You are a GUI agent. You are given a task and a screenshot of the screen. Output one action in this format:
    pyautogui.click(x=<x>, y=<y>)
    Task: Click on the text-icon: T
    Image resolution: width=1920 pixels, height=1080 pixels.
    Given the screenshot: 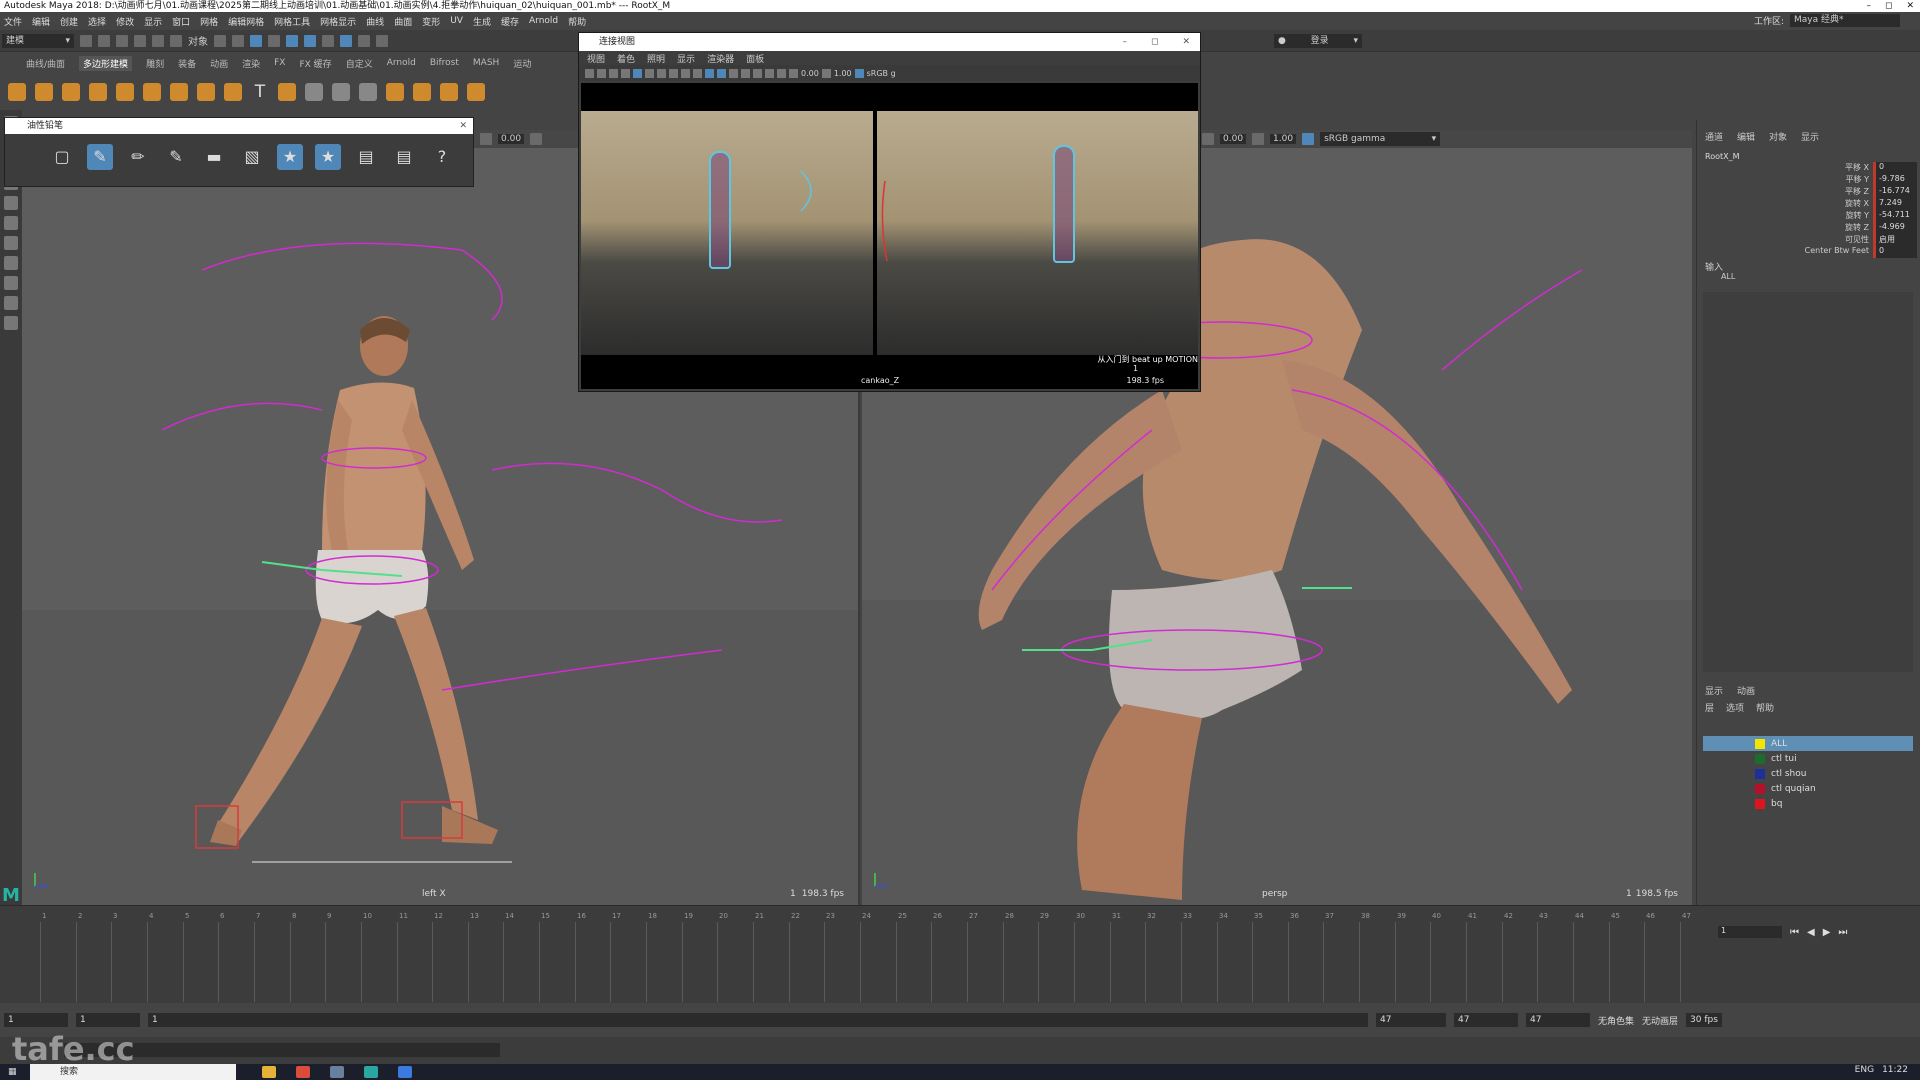 What is the action you would take?
    pyautogui.click(x=260, y=92)
    